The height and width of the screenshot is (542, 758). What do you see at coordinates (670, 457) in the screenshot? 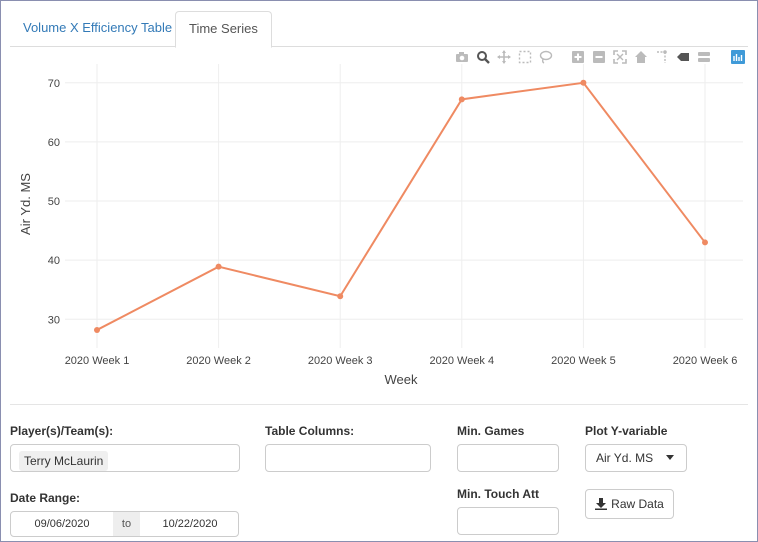
I see `caret-down-icon` at bounding box center [670, 457].